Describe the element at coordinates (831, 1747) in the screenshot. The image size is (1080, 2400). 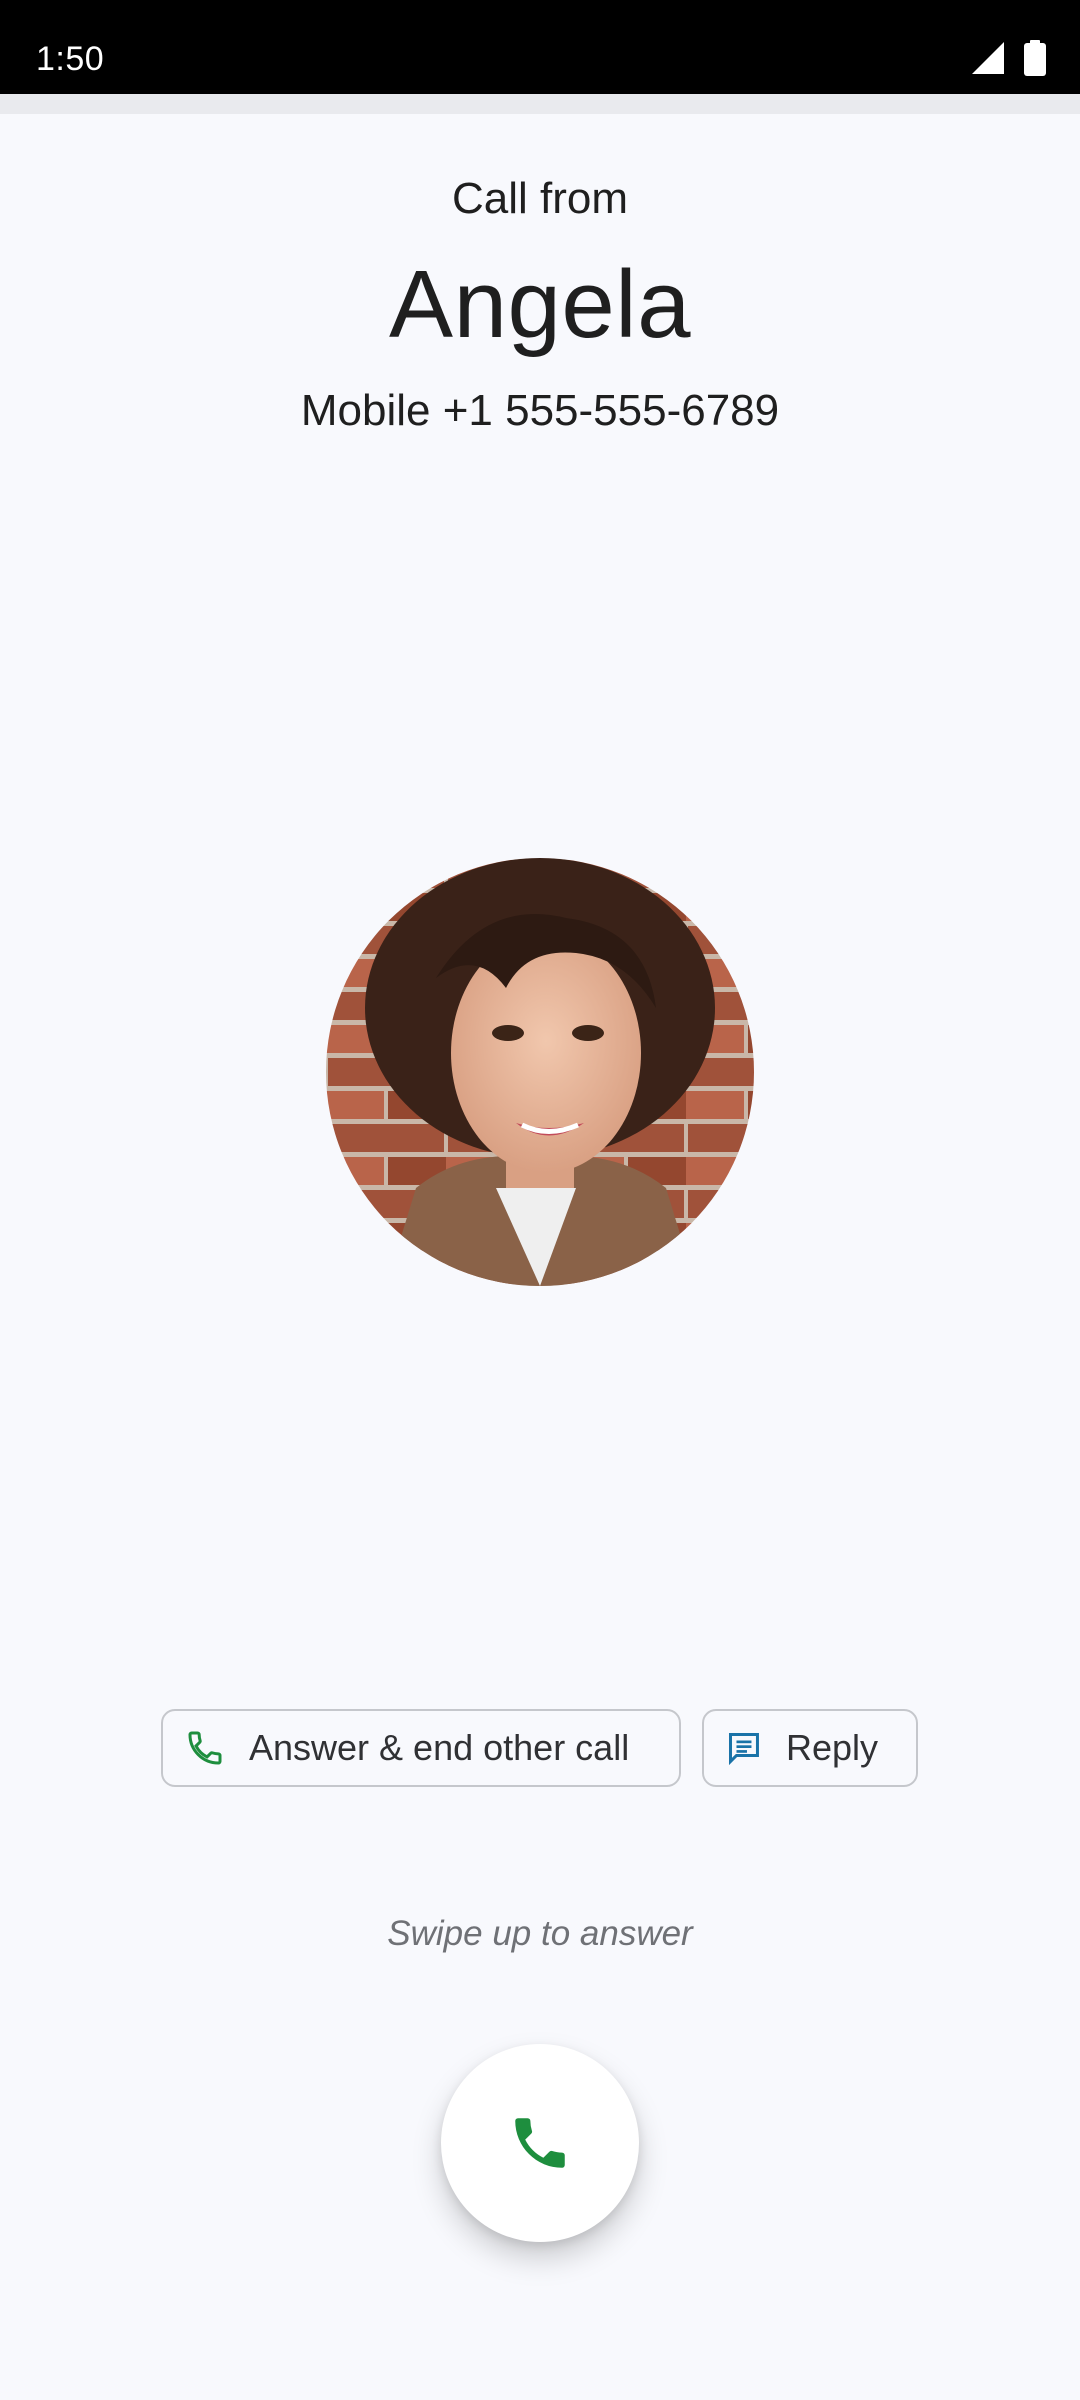
I see `reply-label: Reply` at that location.